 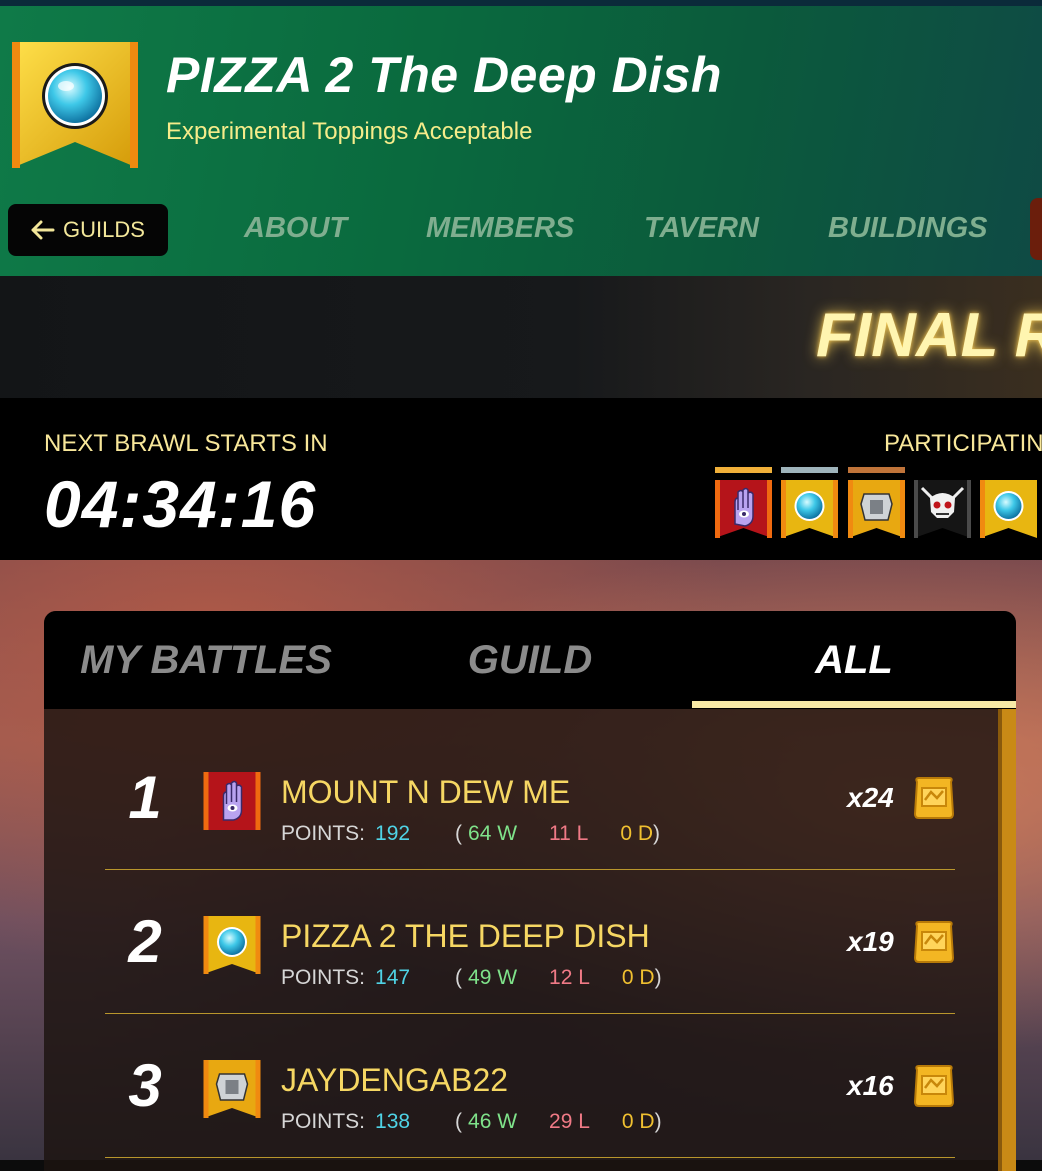 I want to click on wins-value: 49 W, so click(x=493, y=977).